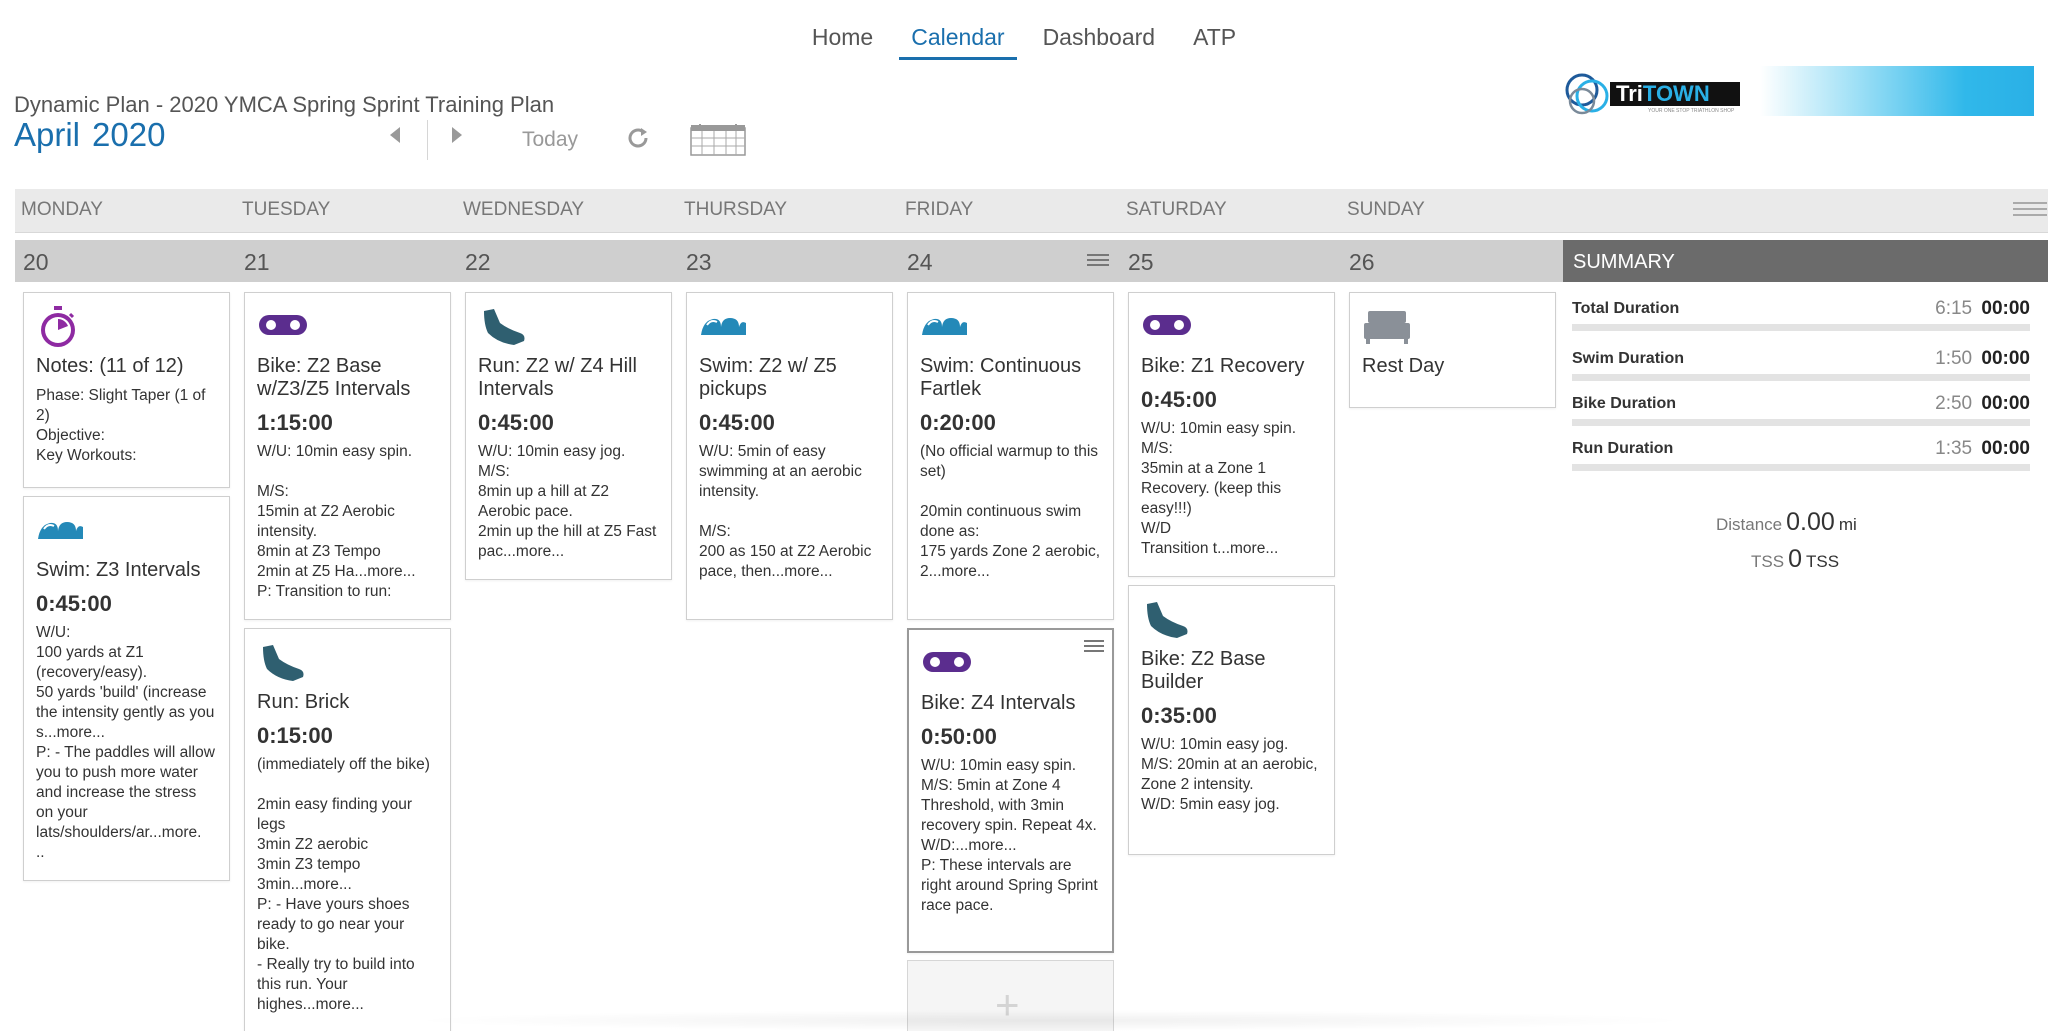  I want to click on summary-header: SUMMARY, so click(1805, 261).